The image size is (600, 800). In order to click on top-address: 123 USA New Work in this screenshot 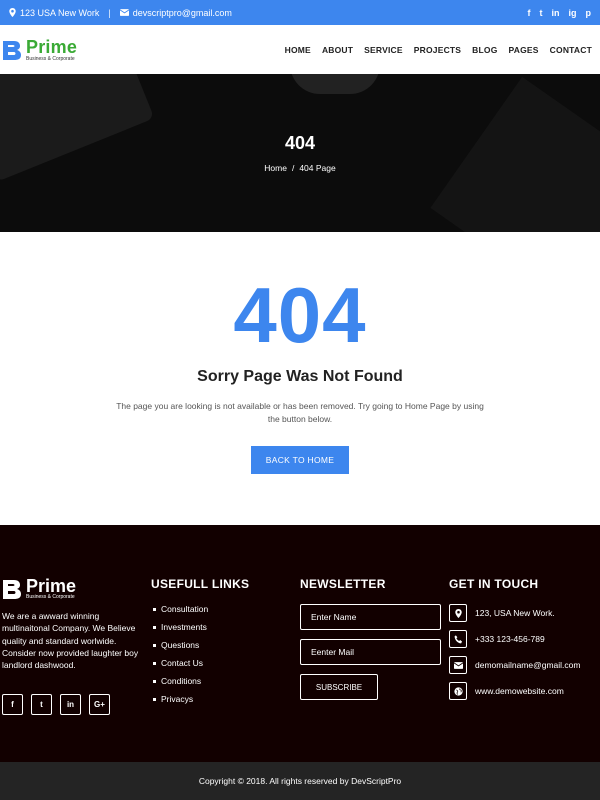, I will do `click(54, 13)`.